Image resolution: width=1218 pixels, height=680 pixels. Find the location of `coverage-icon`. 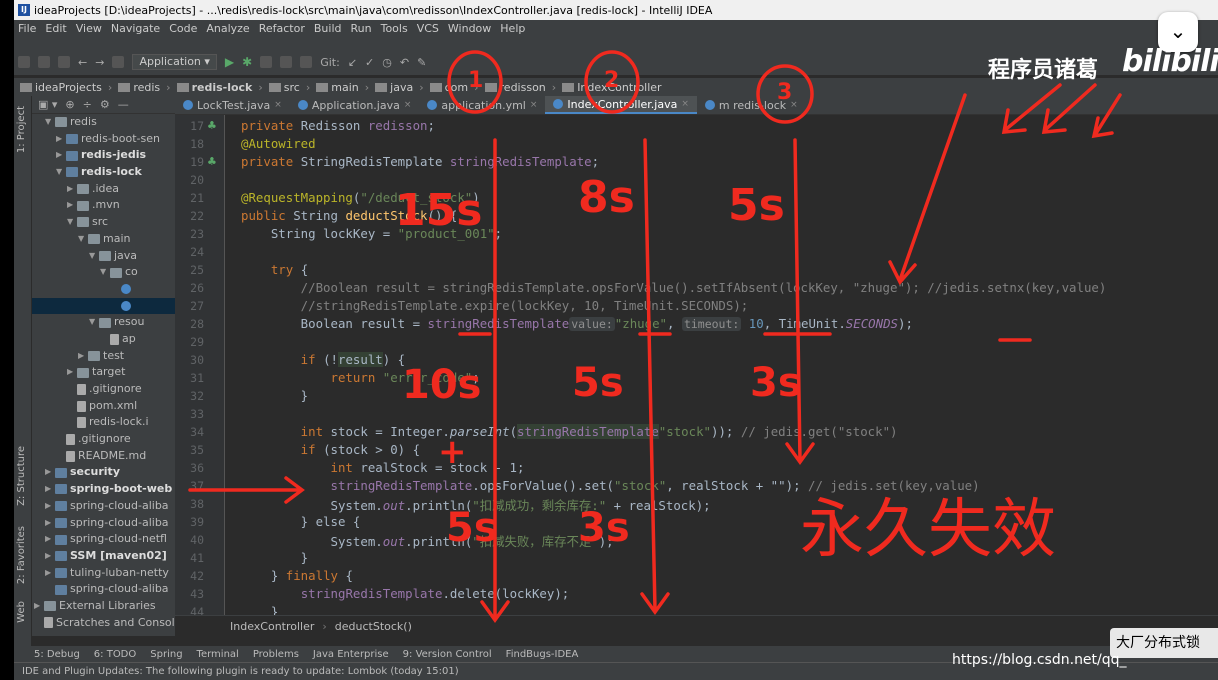

coverage-icon is located at coordinates (266, 62).